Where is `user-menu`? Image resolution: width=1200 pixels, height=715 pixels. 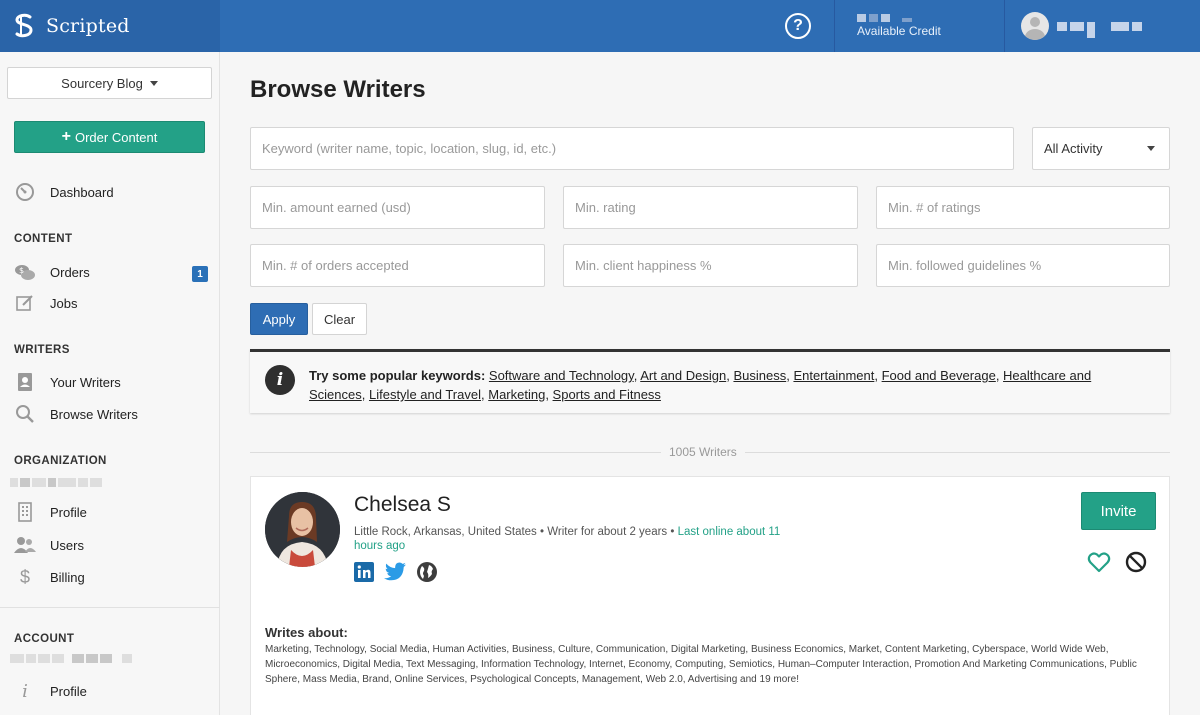
user-menu is located at coordinates (1102, 26).